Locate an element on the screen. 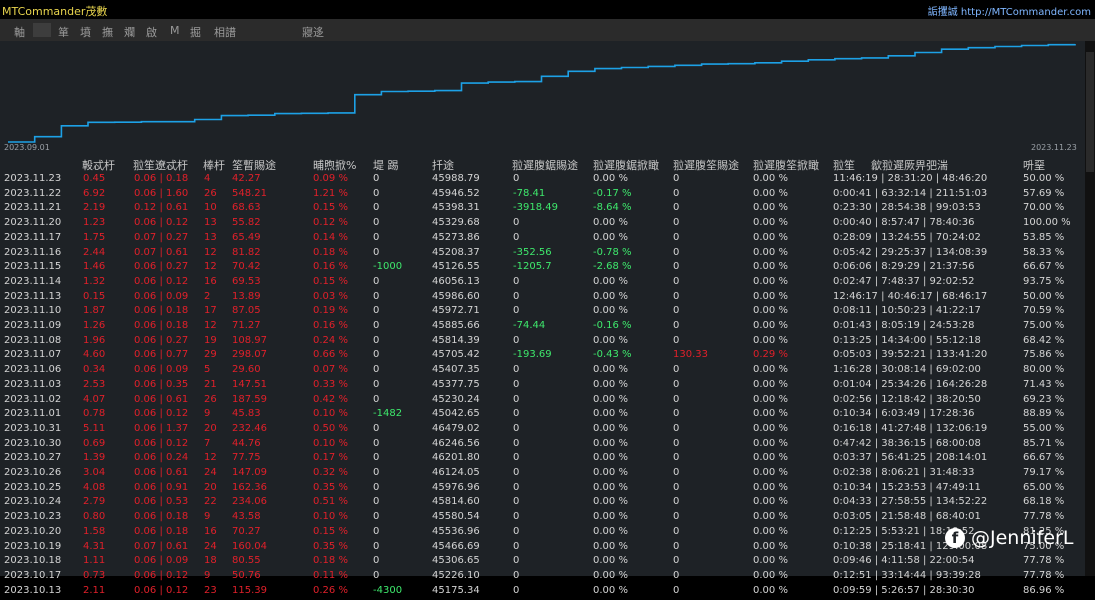 The height and width of the screenshot is (600, 1095). table-cell: 86.96 % is located at coordinates (1044, 590).